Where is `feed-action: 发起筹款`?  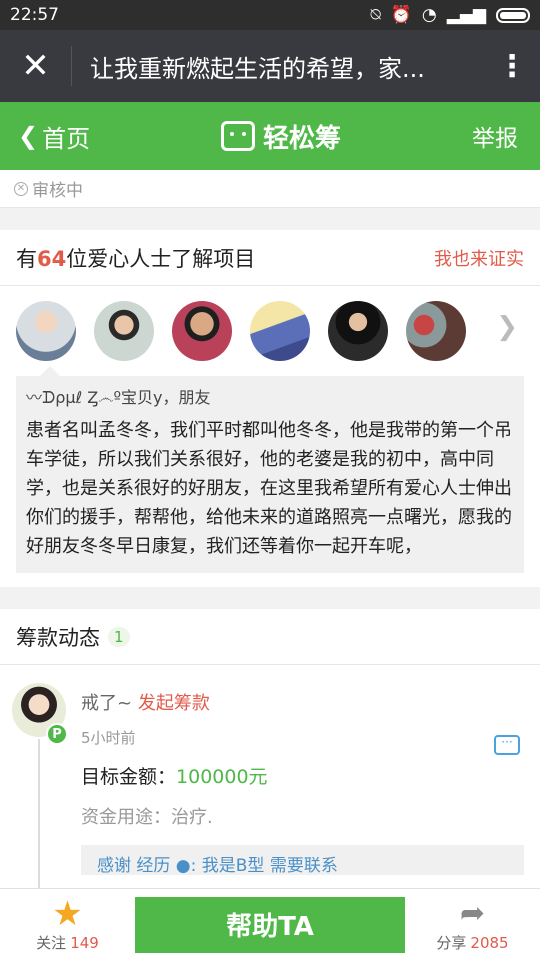
feed-action: 发起筹款 is located at coordinates (173, 703).